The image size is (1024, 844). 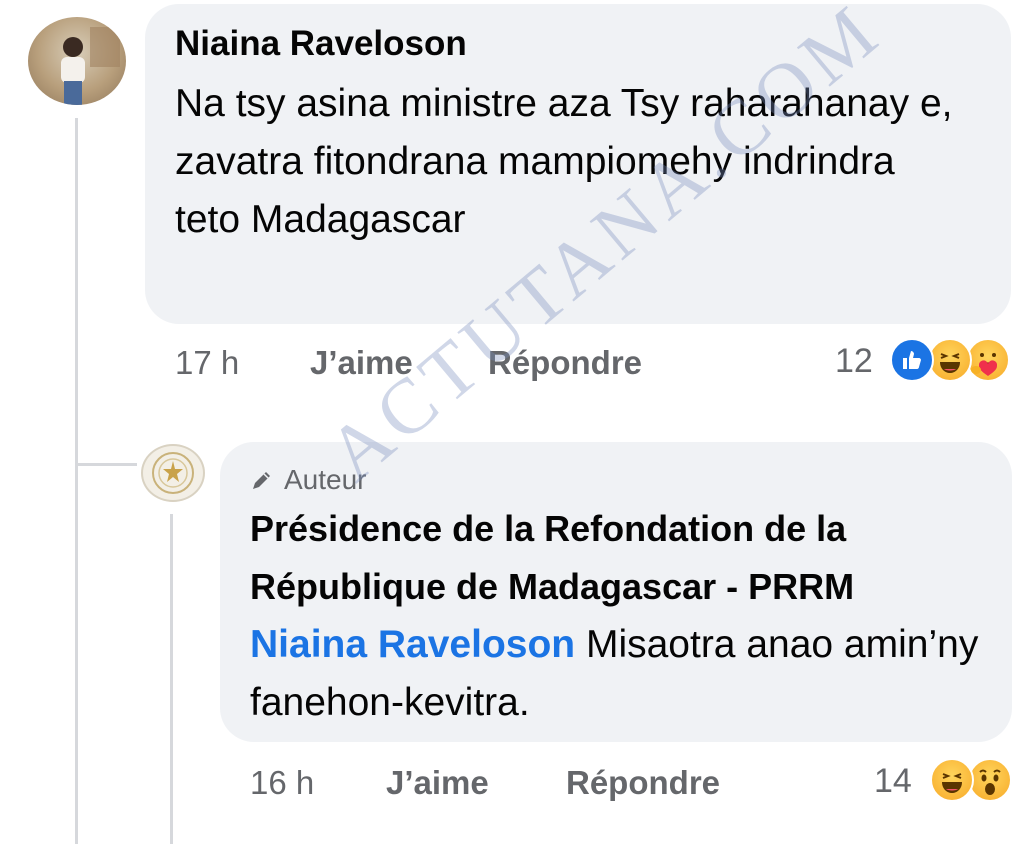 I want to click on profile-photo, so click(x=90, y=66).